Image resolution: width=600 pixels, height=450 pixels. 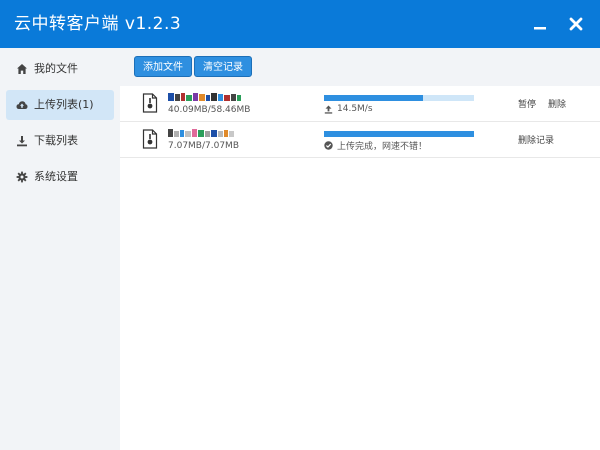 I want to click on upload-complete-message: 上传完成，网速不错！, so click(x=382, y=146).